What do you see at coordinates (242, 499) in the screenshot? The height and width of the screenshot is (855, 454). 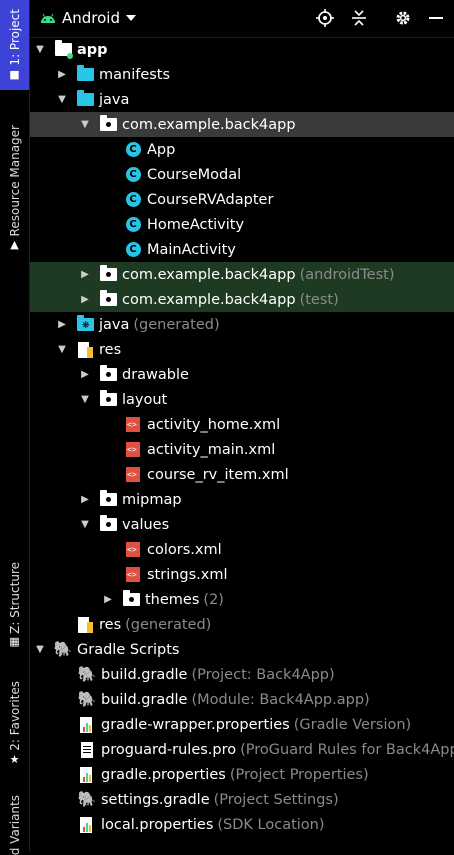 I see `tree-row-mipmap: ▶ mipmap` at bounding box center [242, 499].